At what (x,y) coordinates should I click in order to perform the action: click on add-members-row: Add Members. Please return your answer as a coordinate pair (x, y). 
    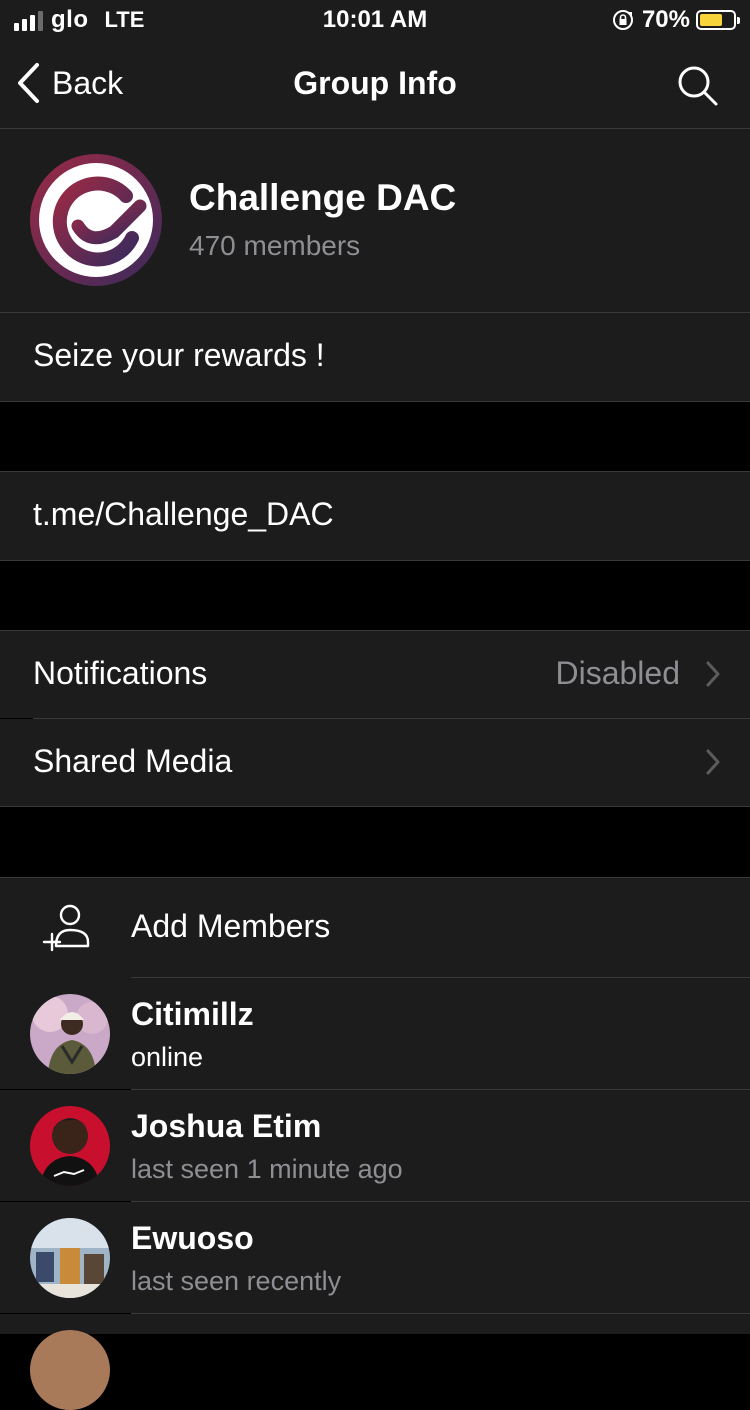
    Looking at the image, I should click on (375, 928).